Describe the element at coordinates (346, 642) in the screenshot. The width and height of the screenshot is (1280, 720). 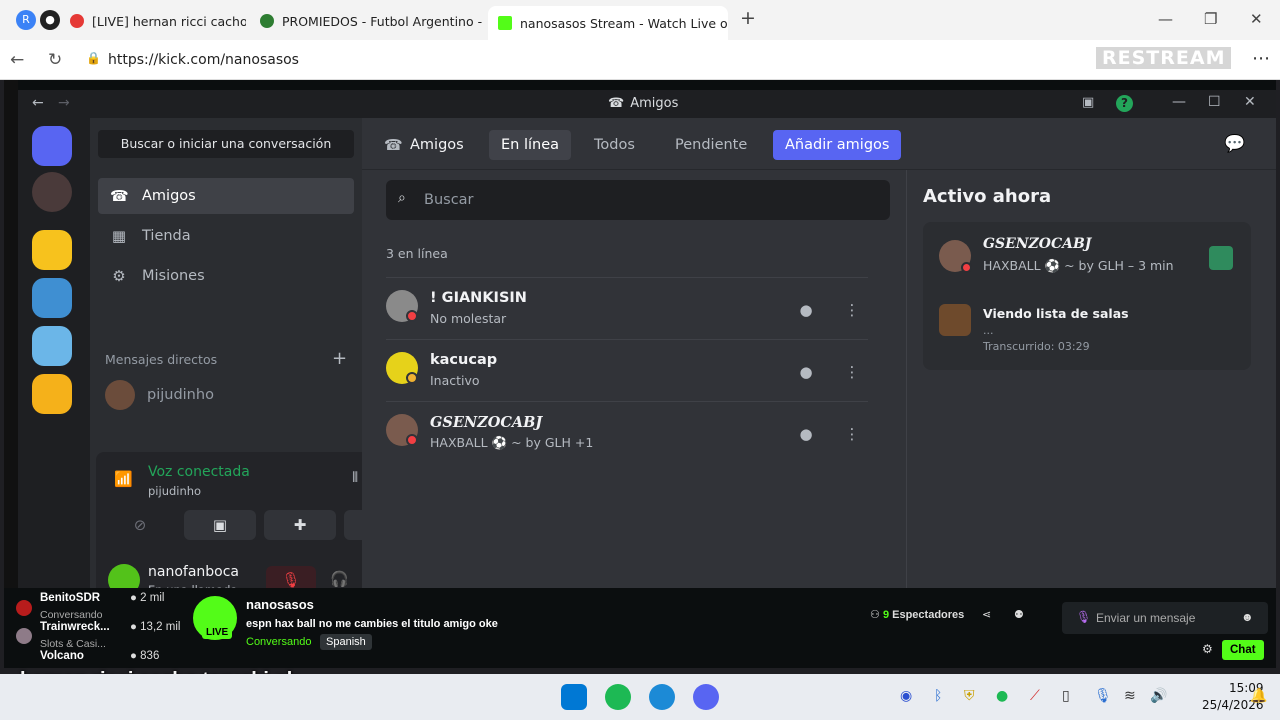
I see `language-tag: Spanish` at that location.